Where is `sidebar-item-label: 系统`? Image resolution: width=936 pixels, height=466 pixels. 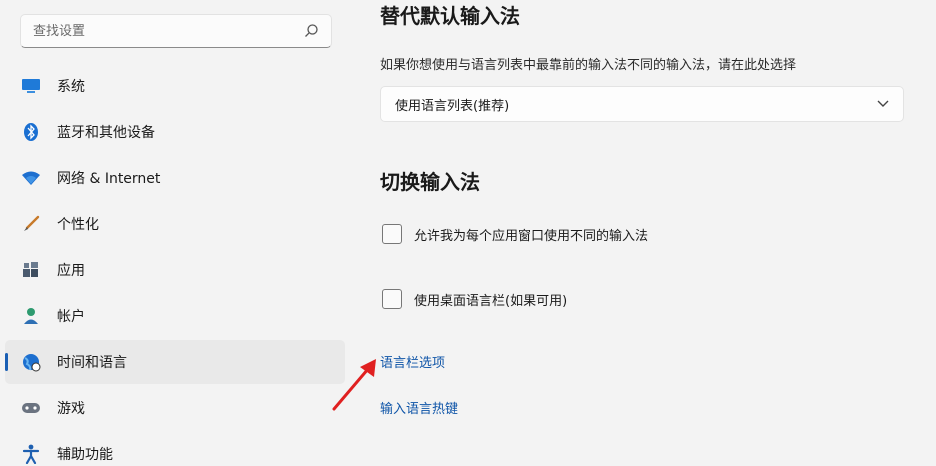 sidebar-item-label: 系统 is located at coordinates (71, 87).